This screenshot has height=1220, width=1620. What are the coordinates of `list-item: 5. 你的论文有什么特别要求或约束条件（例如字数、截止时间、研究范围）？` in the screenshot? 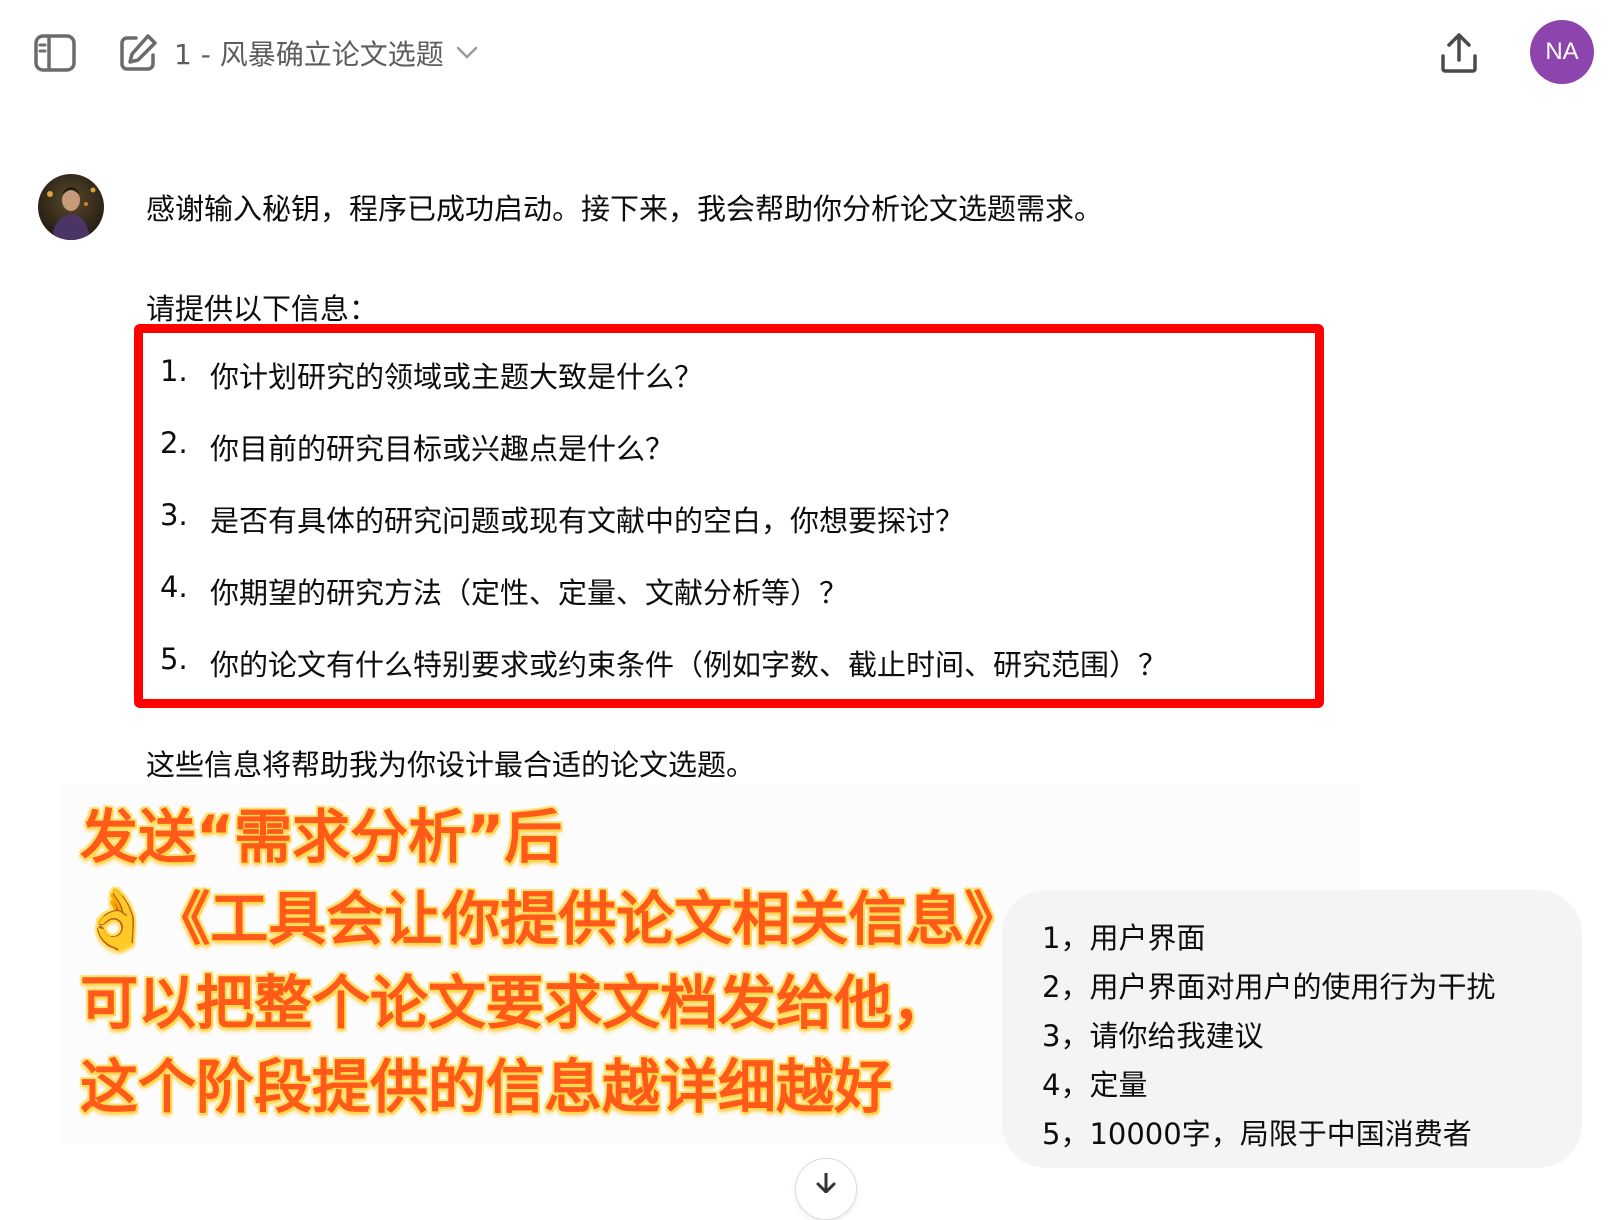 It's located at (735, 678).